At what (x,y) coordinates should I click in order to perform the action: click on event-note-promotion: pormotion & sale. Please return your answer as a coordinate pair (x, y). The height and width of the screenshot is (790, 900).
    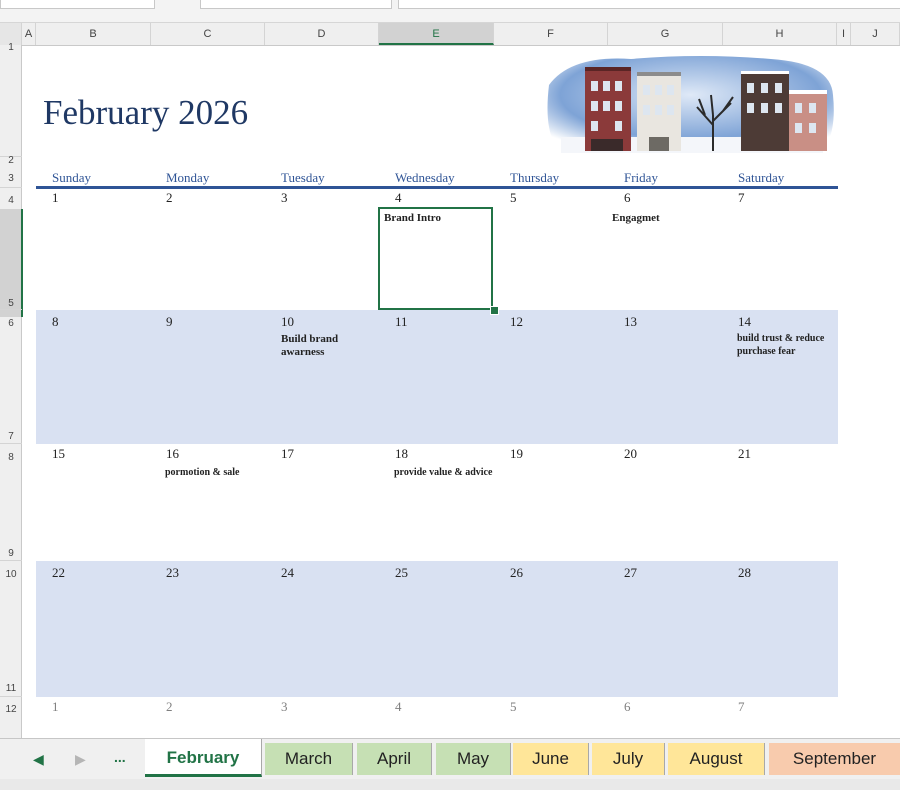
    Looking at the image, I should click on (220, 472).